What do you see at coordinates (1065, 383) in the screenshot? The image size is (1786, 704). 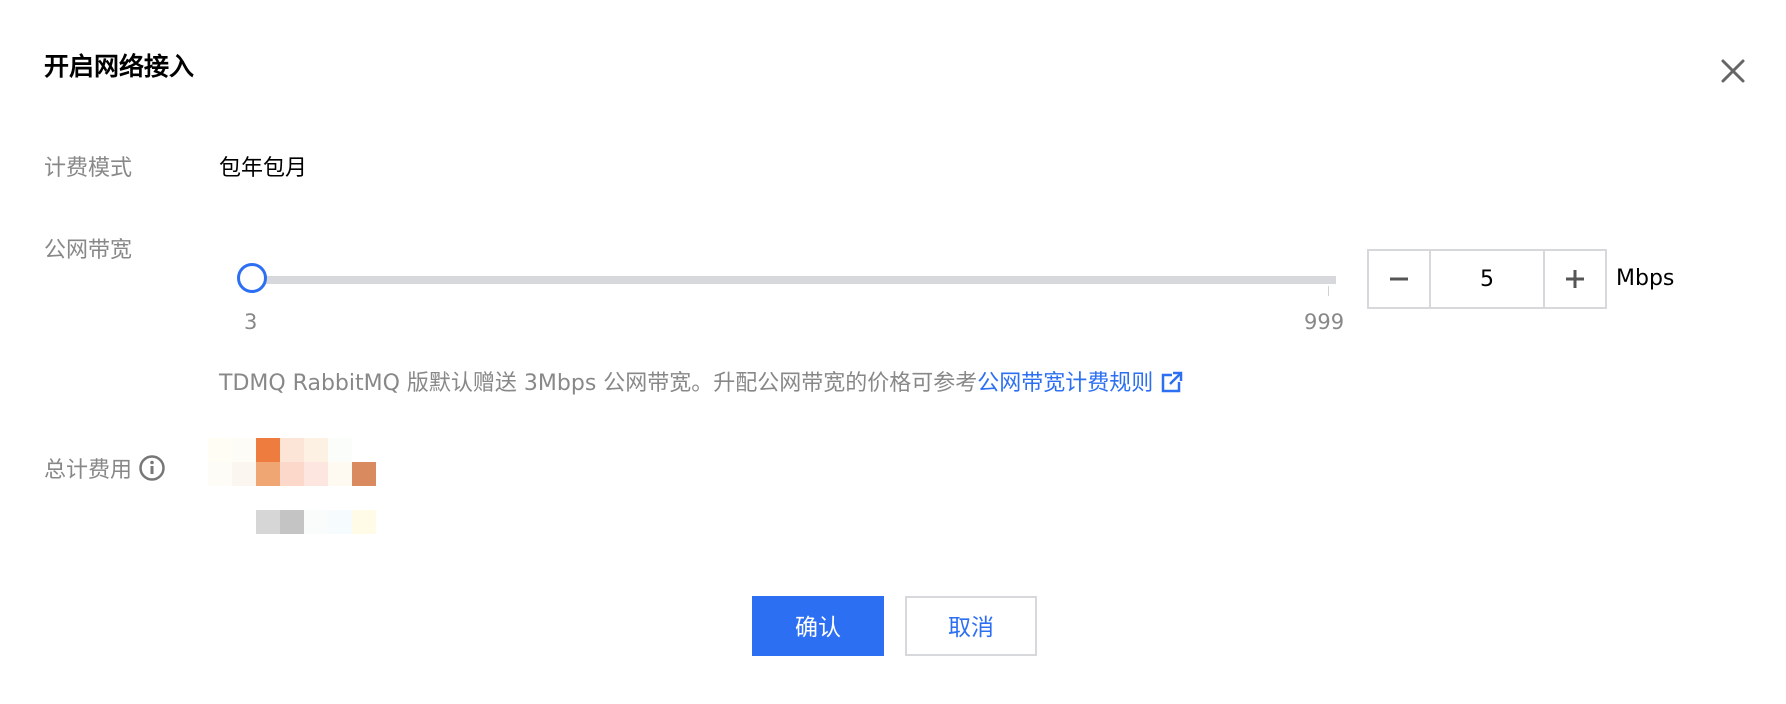 I see `bandwidth-pricing-link-text: 公网带宽计费规则` at bounding box center [1065, 383].